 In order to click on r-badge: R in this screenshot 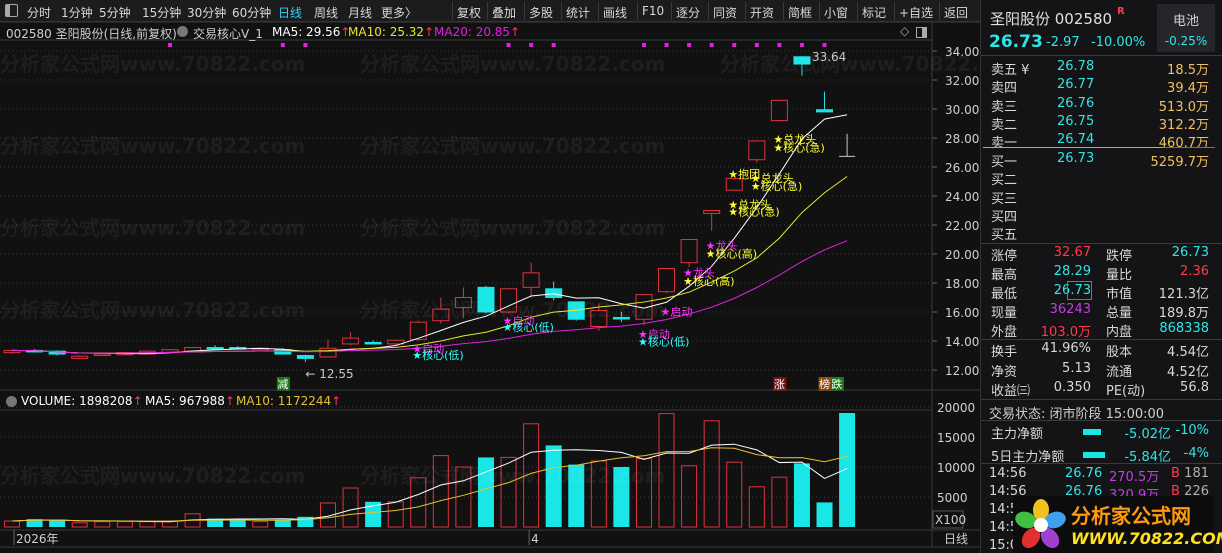, I will do `click(1121, 11)`.